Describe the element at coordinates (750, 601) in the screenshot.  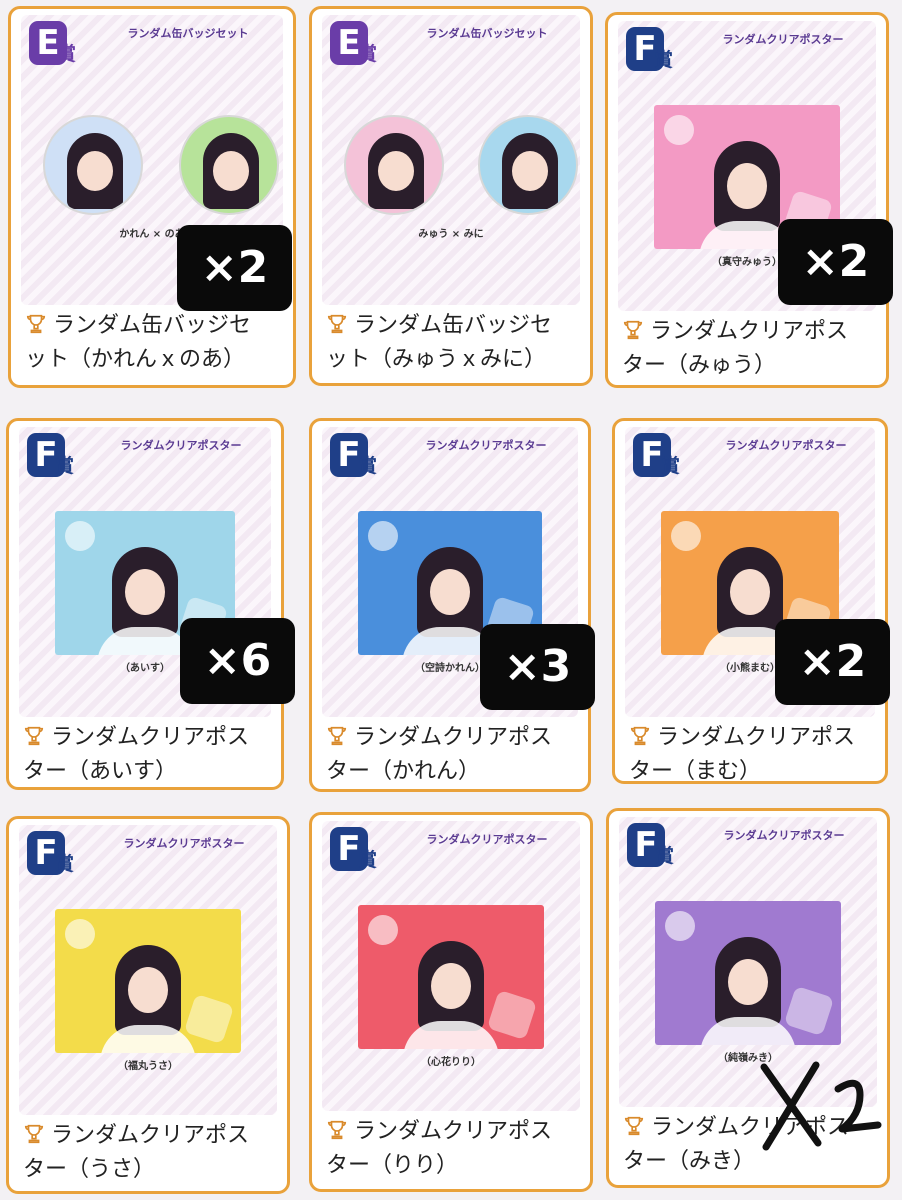
I see `prize-card-f-mamu: F 賞 ランダムクリアポスター （小熊まむ） ランダムクリアポス ター（まむ）` at that location.